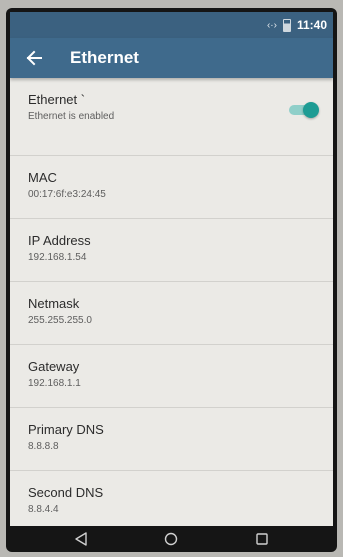  What do you see at coordinates (67, 194) in the screenshot?
I see `item-value: 00:17:6f:e3:24:45` at bounding box center [67, 194].